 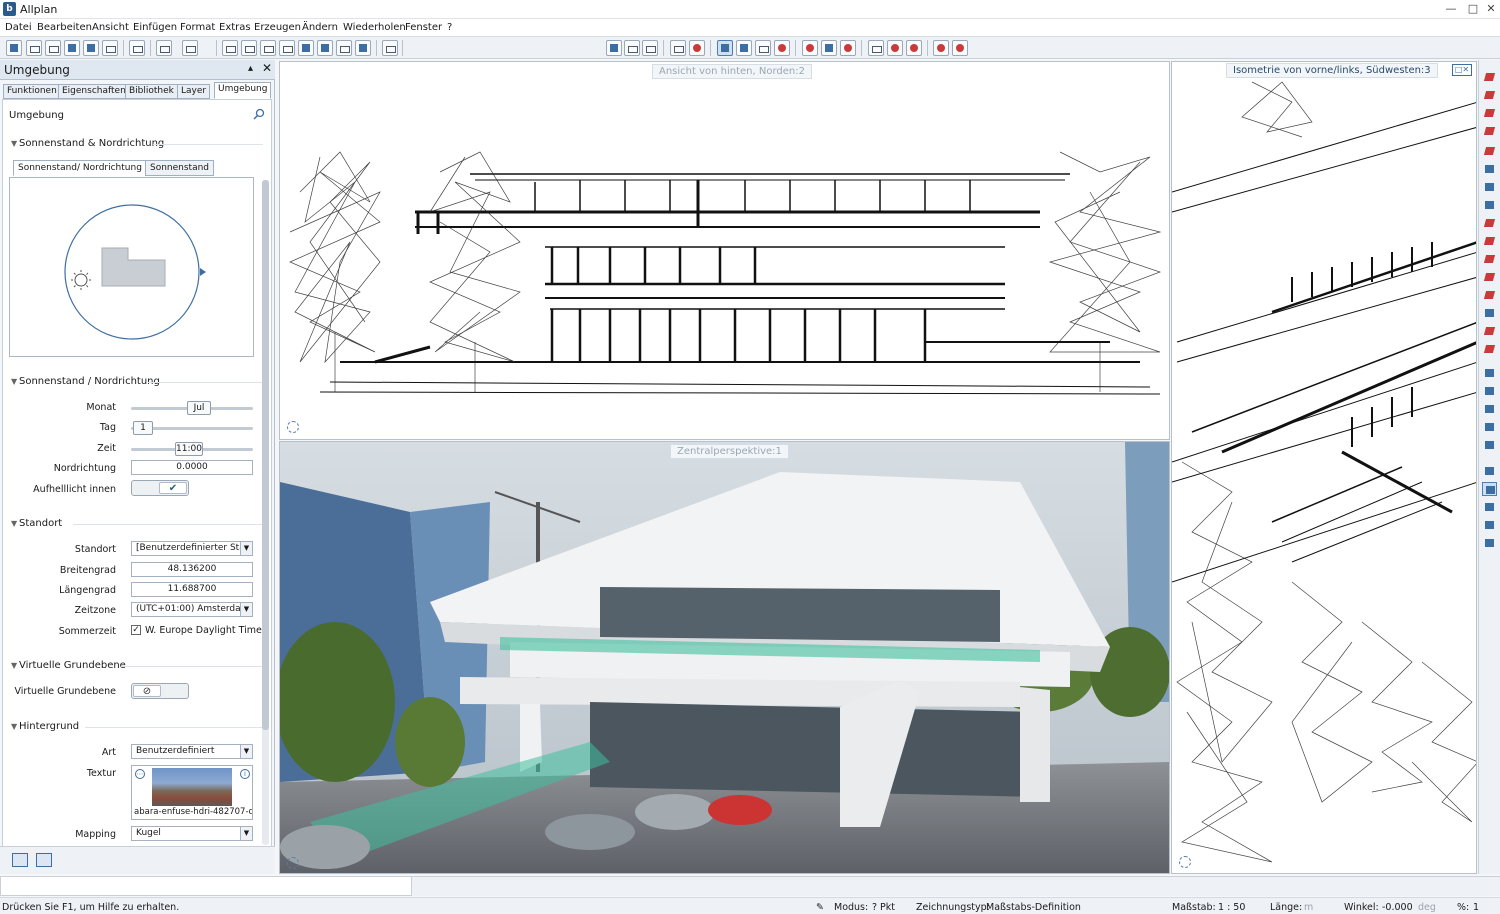 What do you see at coordinates (1033, 907) in the screenshot?
I see `zeichnungstyp-value: Maßstabs-Definition` at bounding box center [1033, 907].